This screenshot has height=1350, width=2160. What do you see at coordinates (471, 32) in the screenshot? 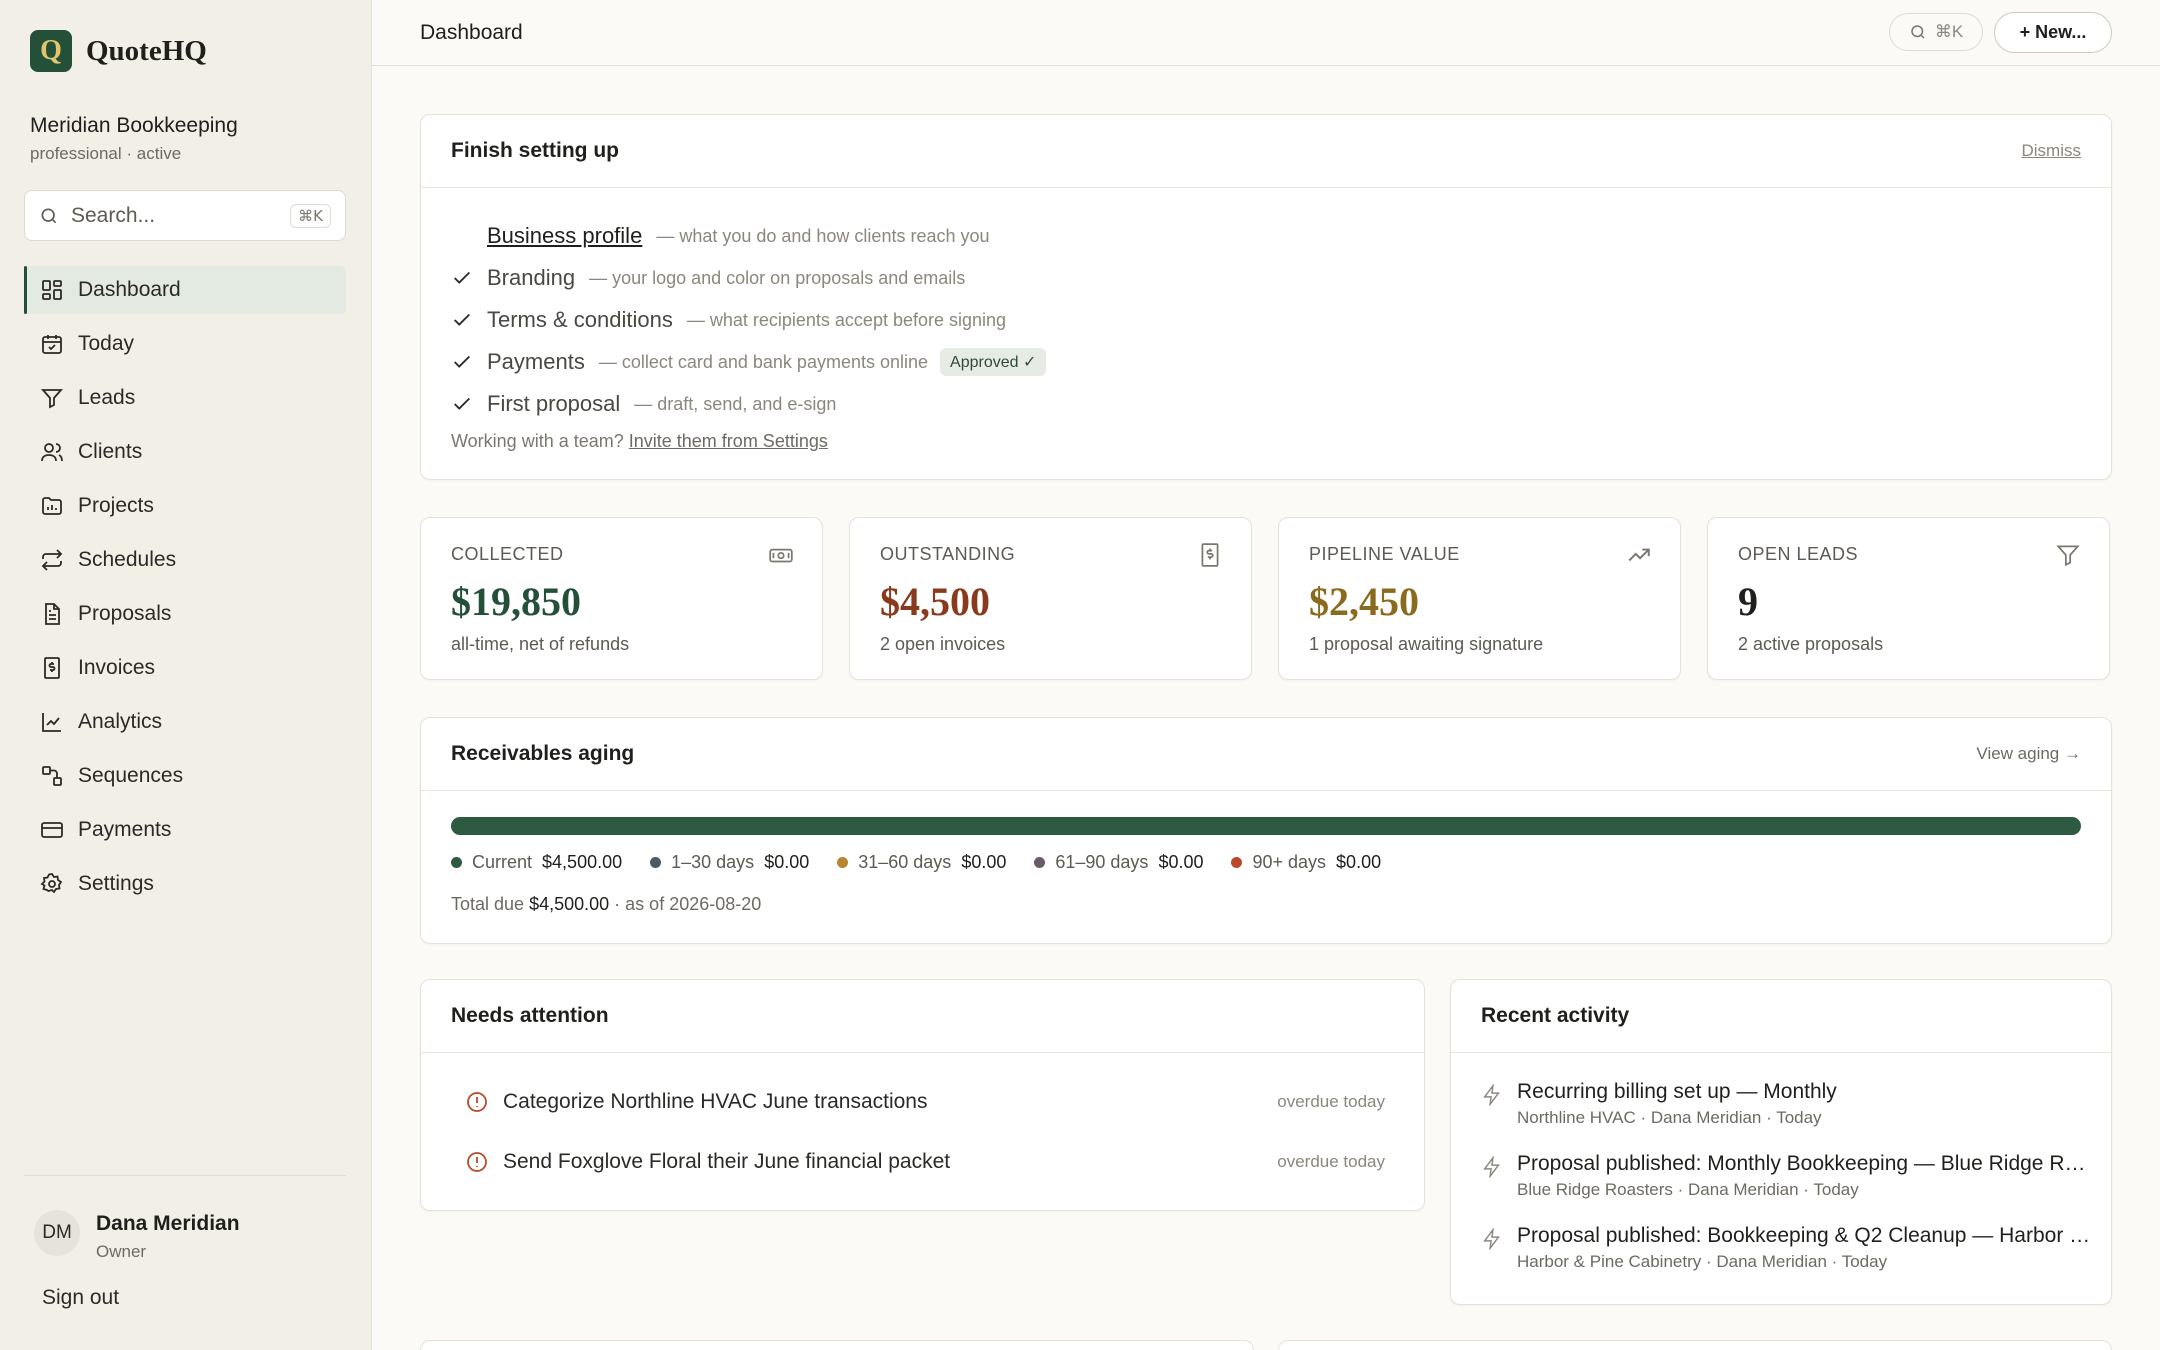
I see `page-title: Dashboard` at bounding box center [471, 32].